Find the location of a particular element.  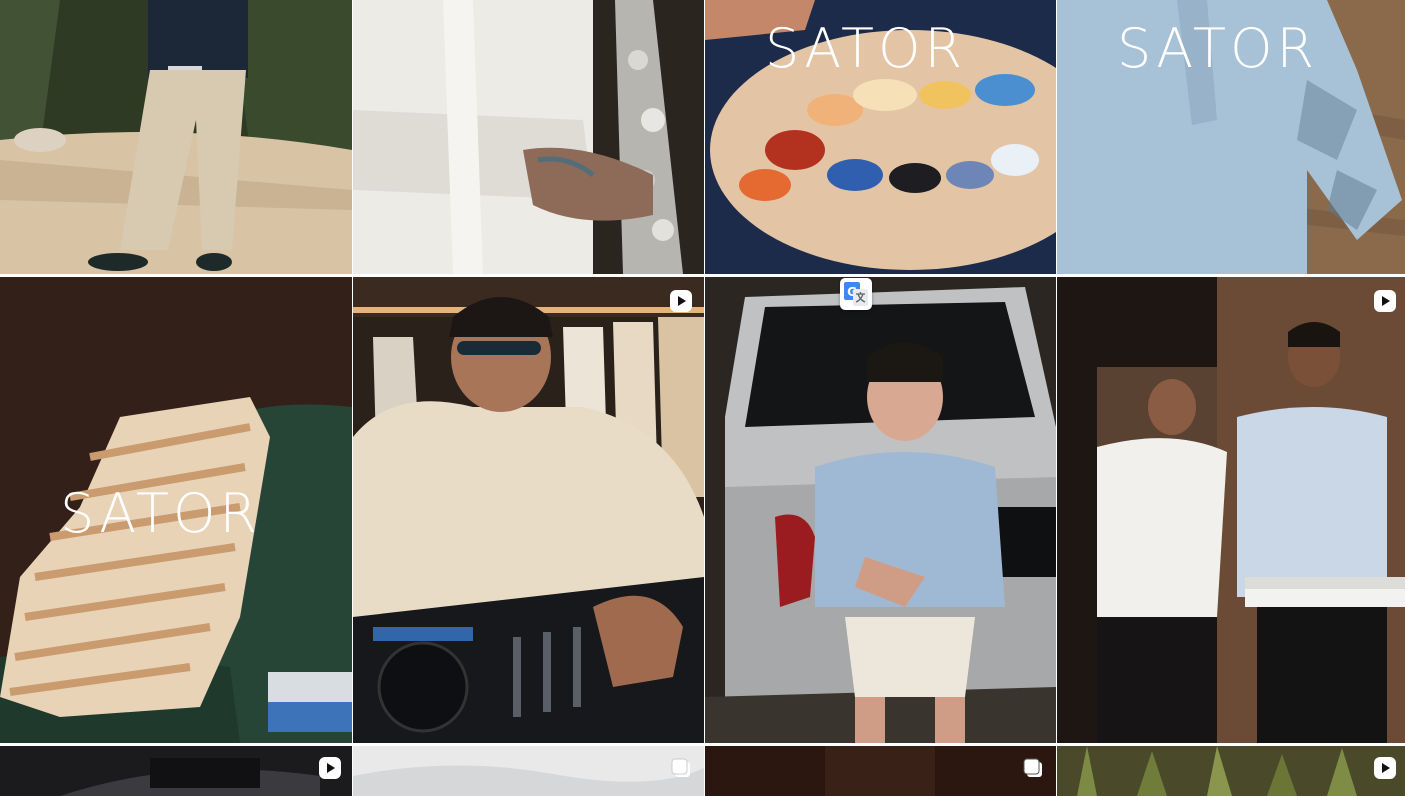

post-tile-dj-mixer is located at coordinates (528, 510).